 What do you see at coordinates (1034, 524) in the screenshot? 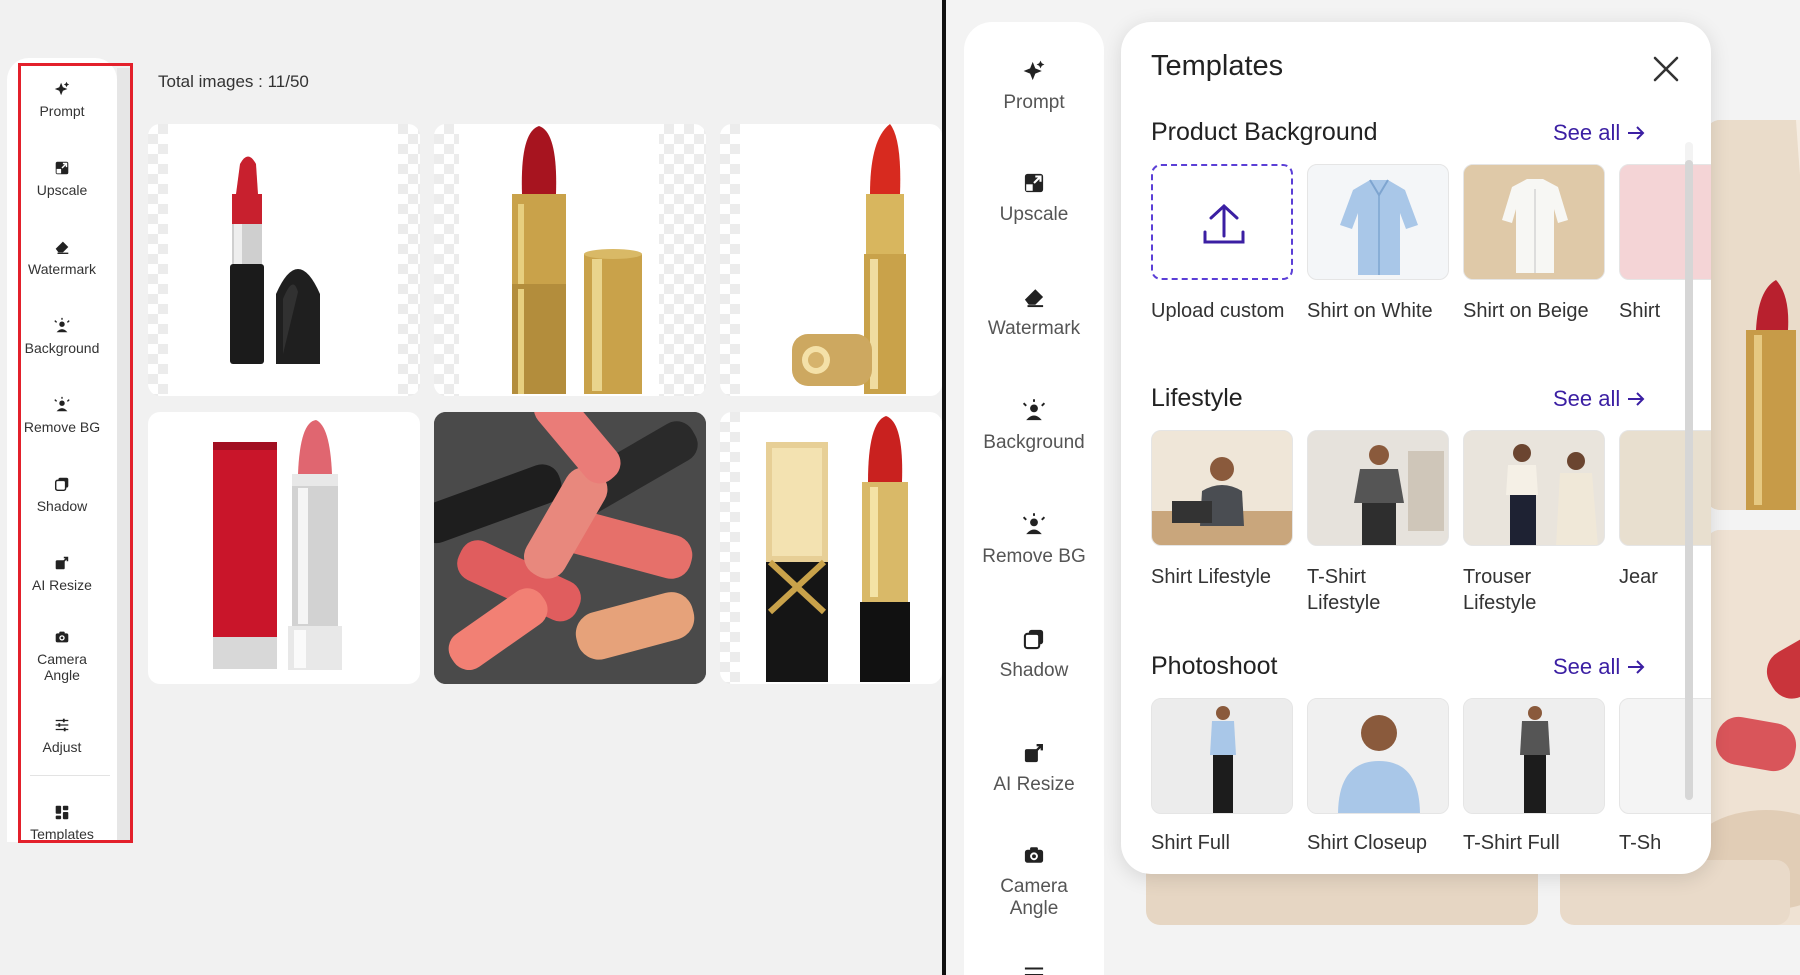
I see `remove-bg-icon` at bounding box center [1034, 524].